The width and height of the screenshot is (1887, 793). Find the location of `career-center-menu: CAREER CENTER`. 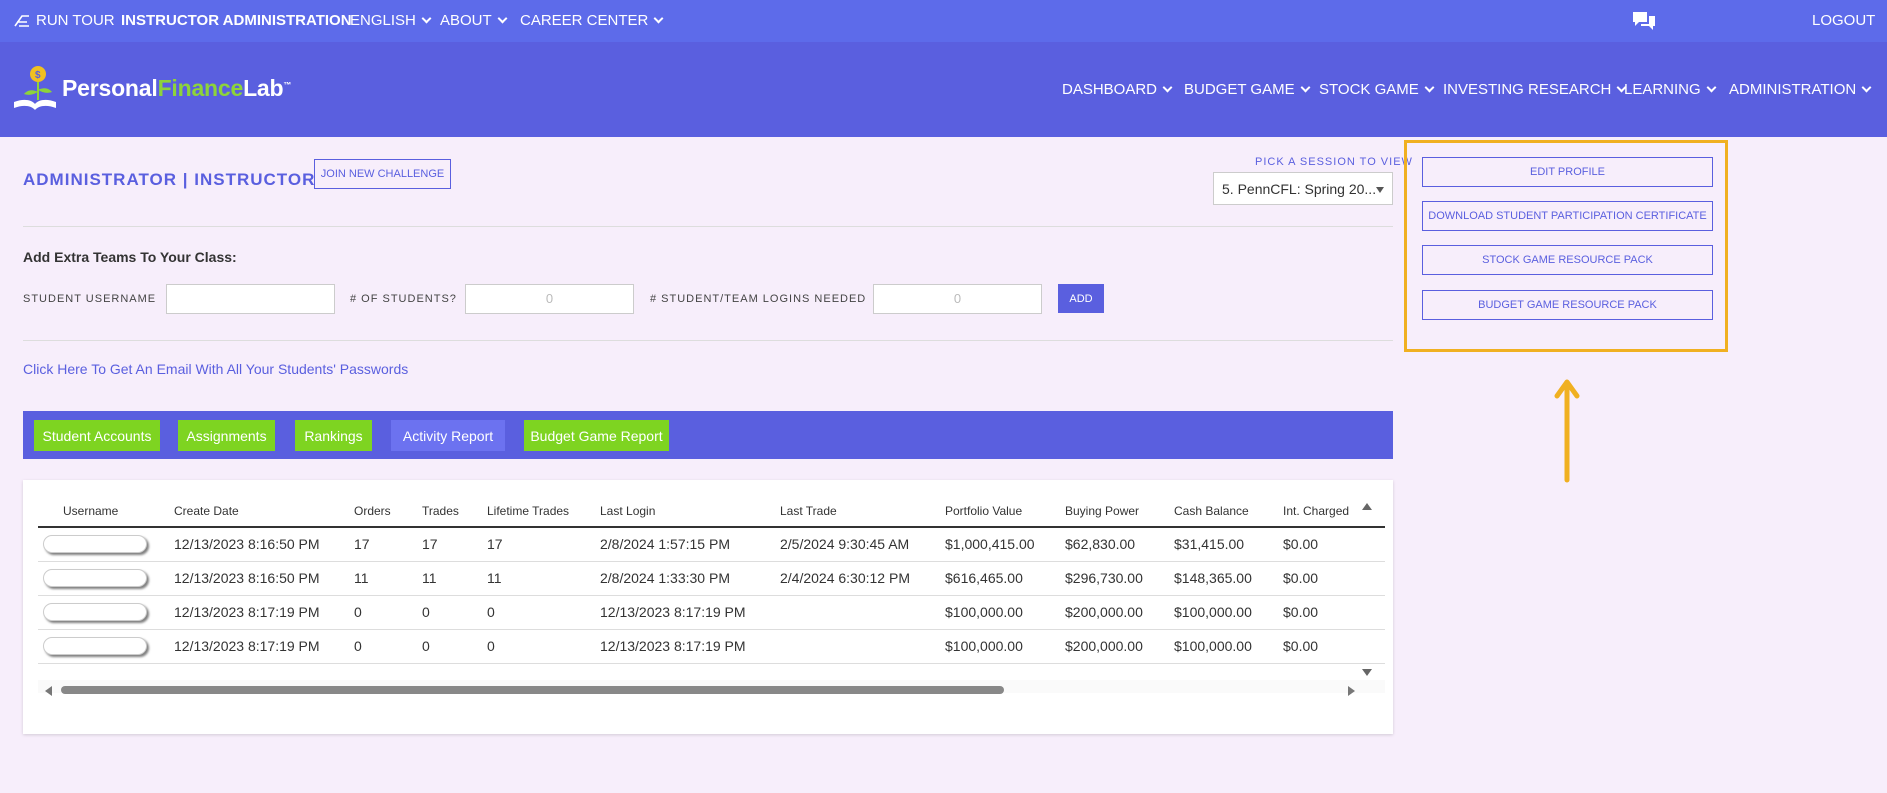

career-center-menu: CAREER CENTER is located at coordinates (592, 20).